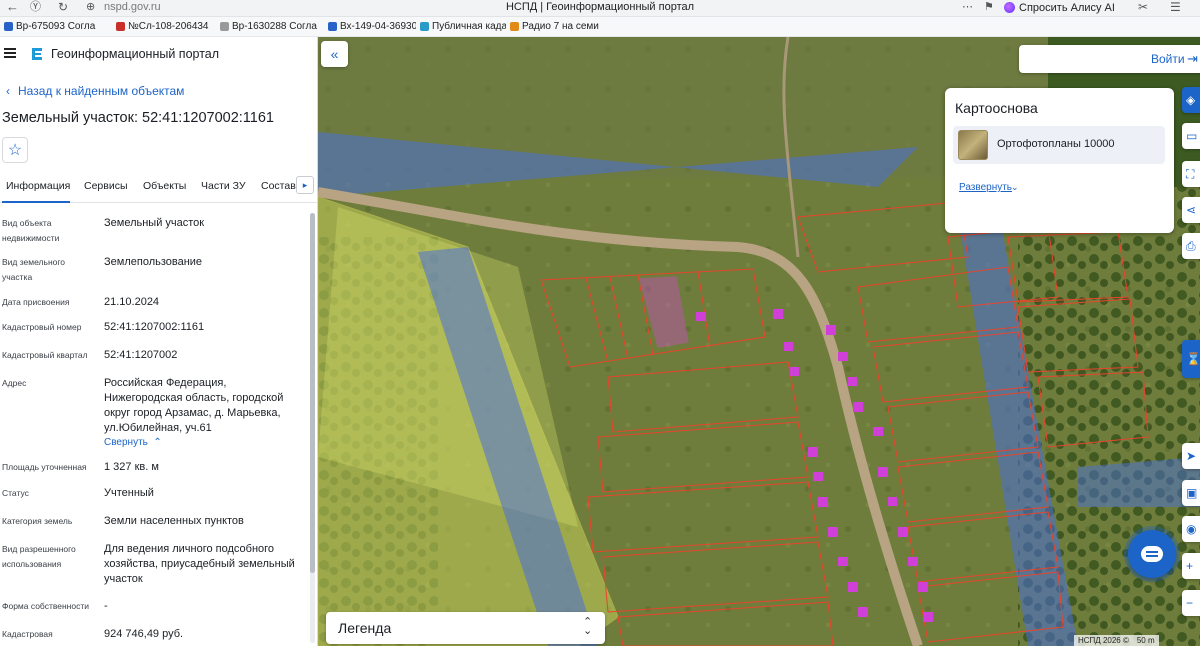 The height and width of the screenshot is (646, 1200). I want to click on attribute-key: Дата присвоения, so click(36, 302).